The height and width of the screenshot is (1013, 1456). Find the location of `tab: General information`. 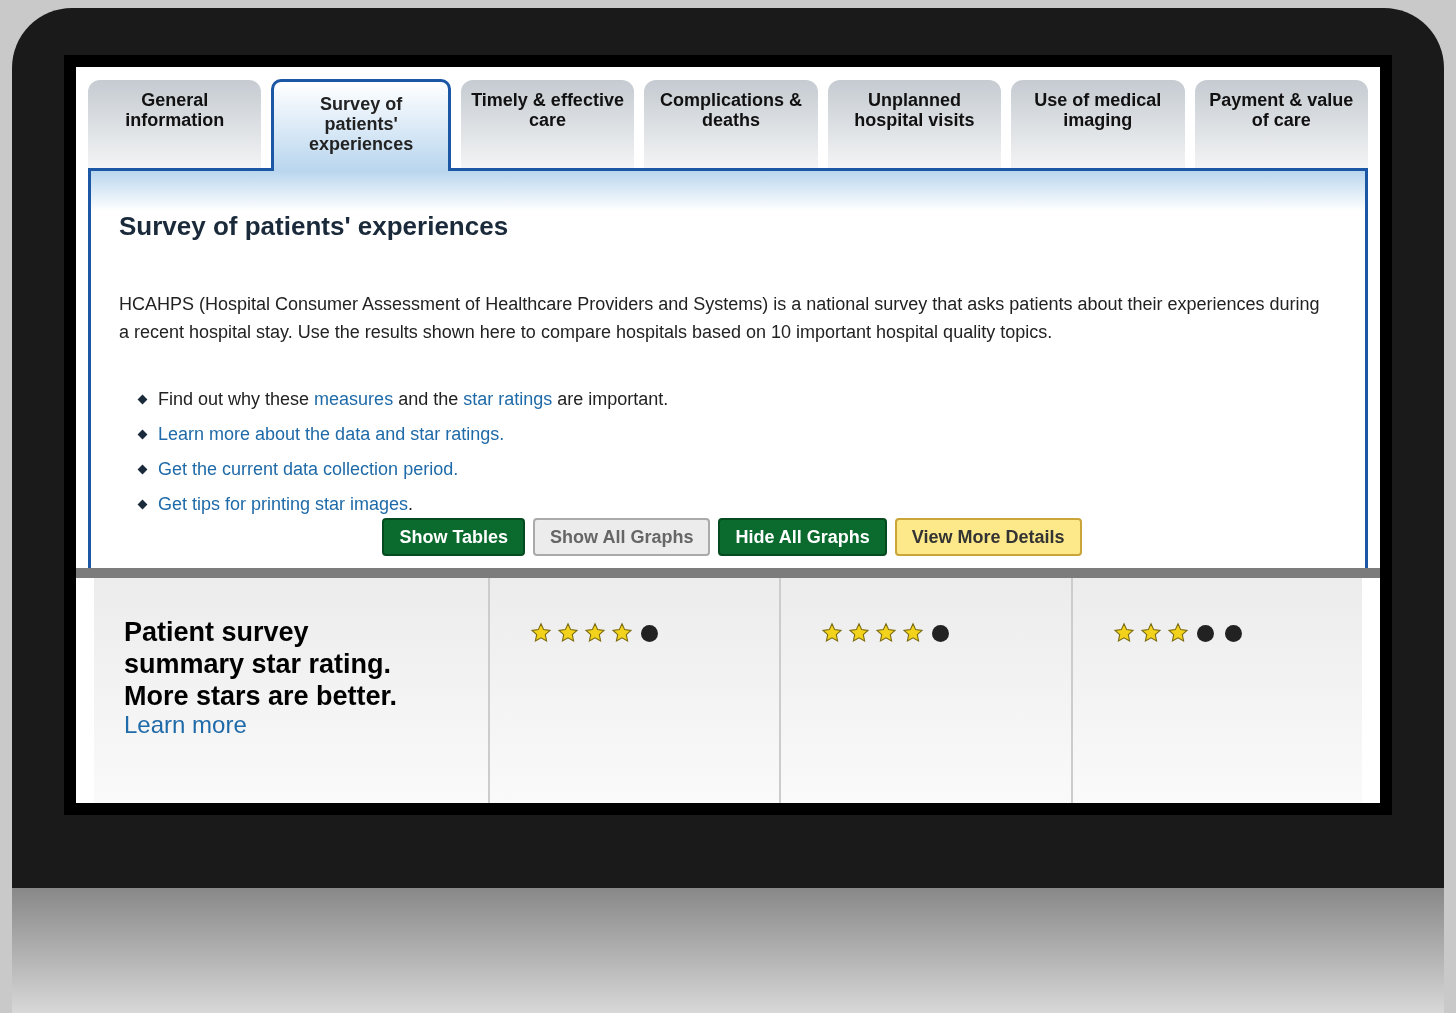

tab: General information is located at coordinates (175, 124).